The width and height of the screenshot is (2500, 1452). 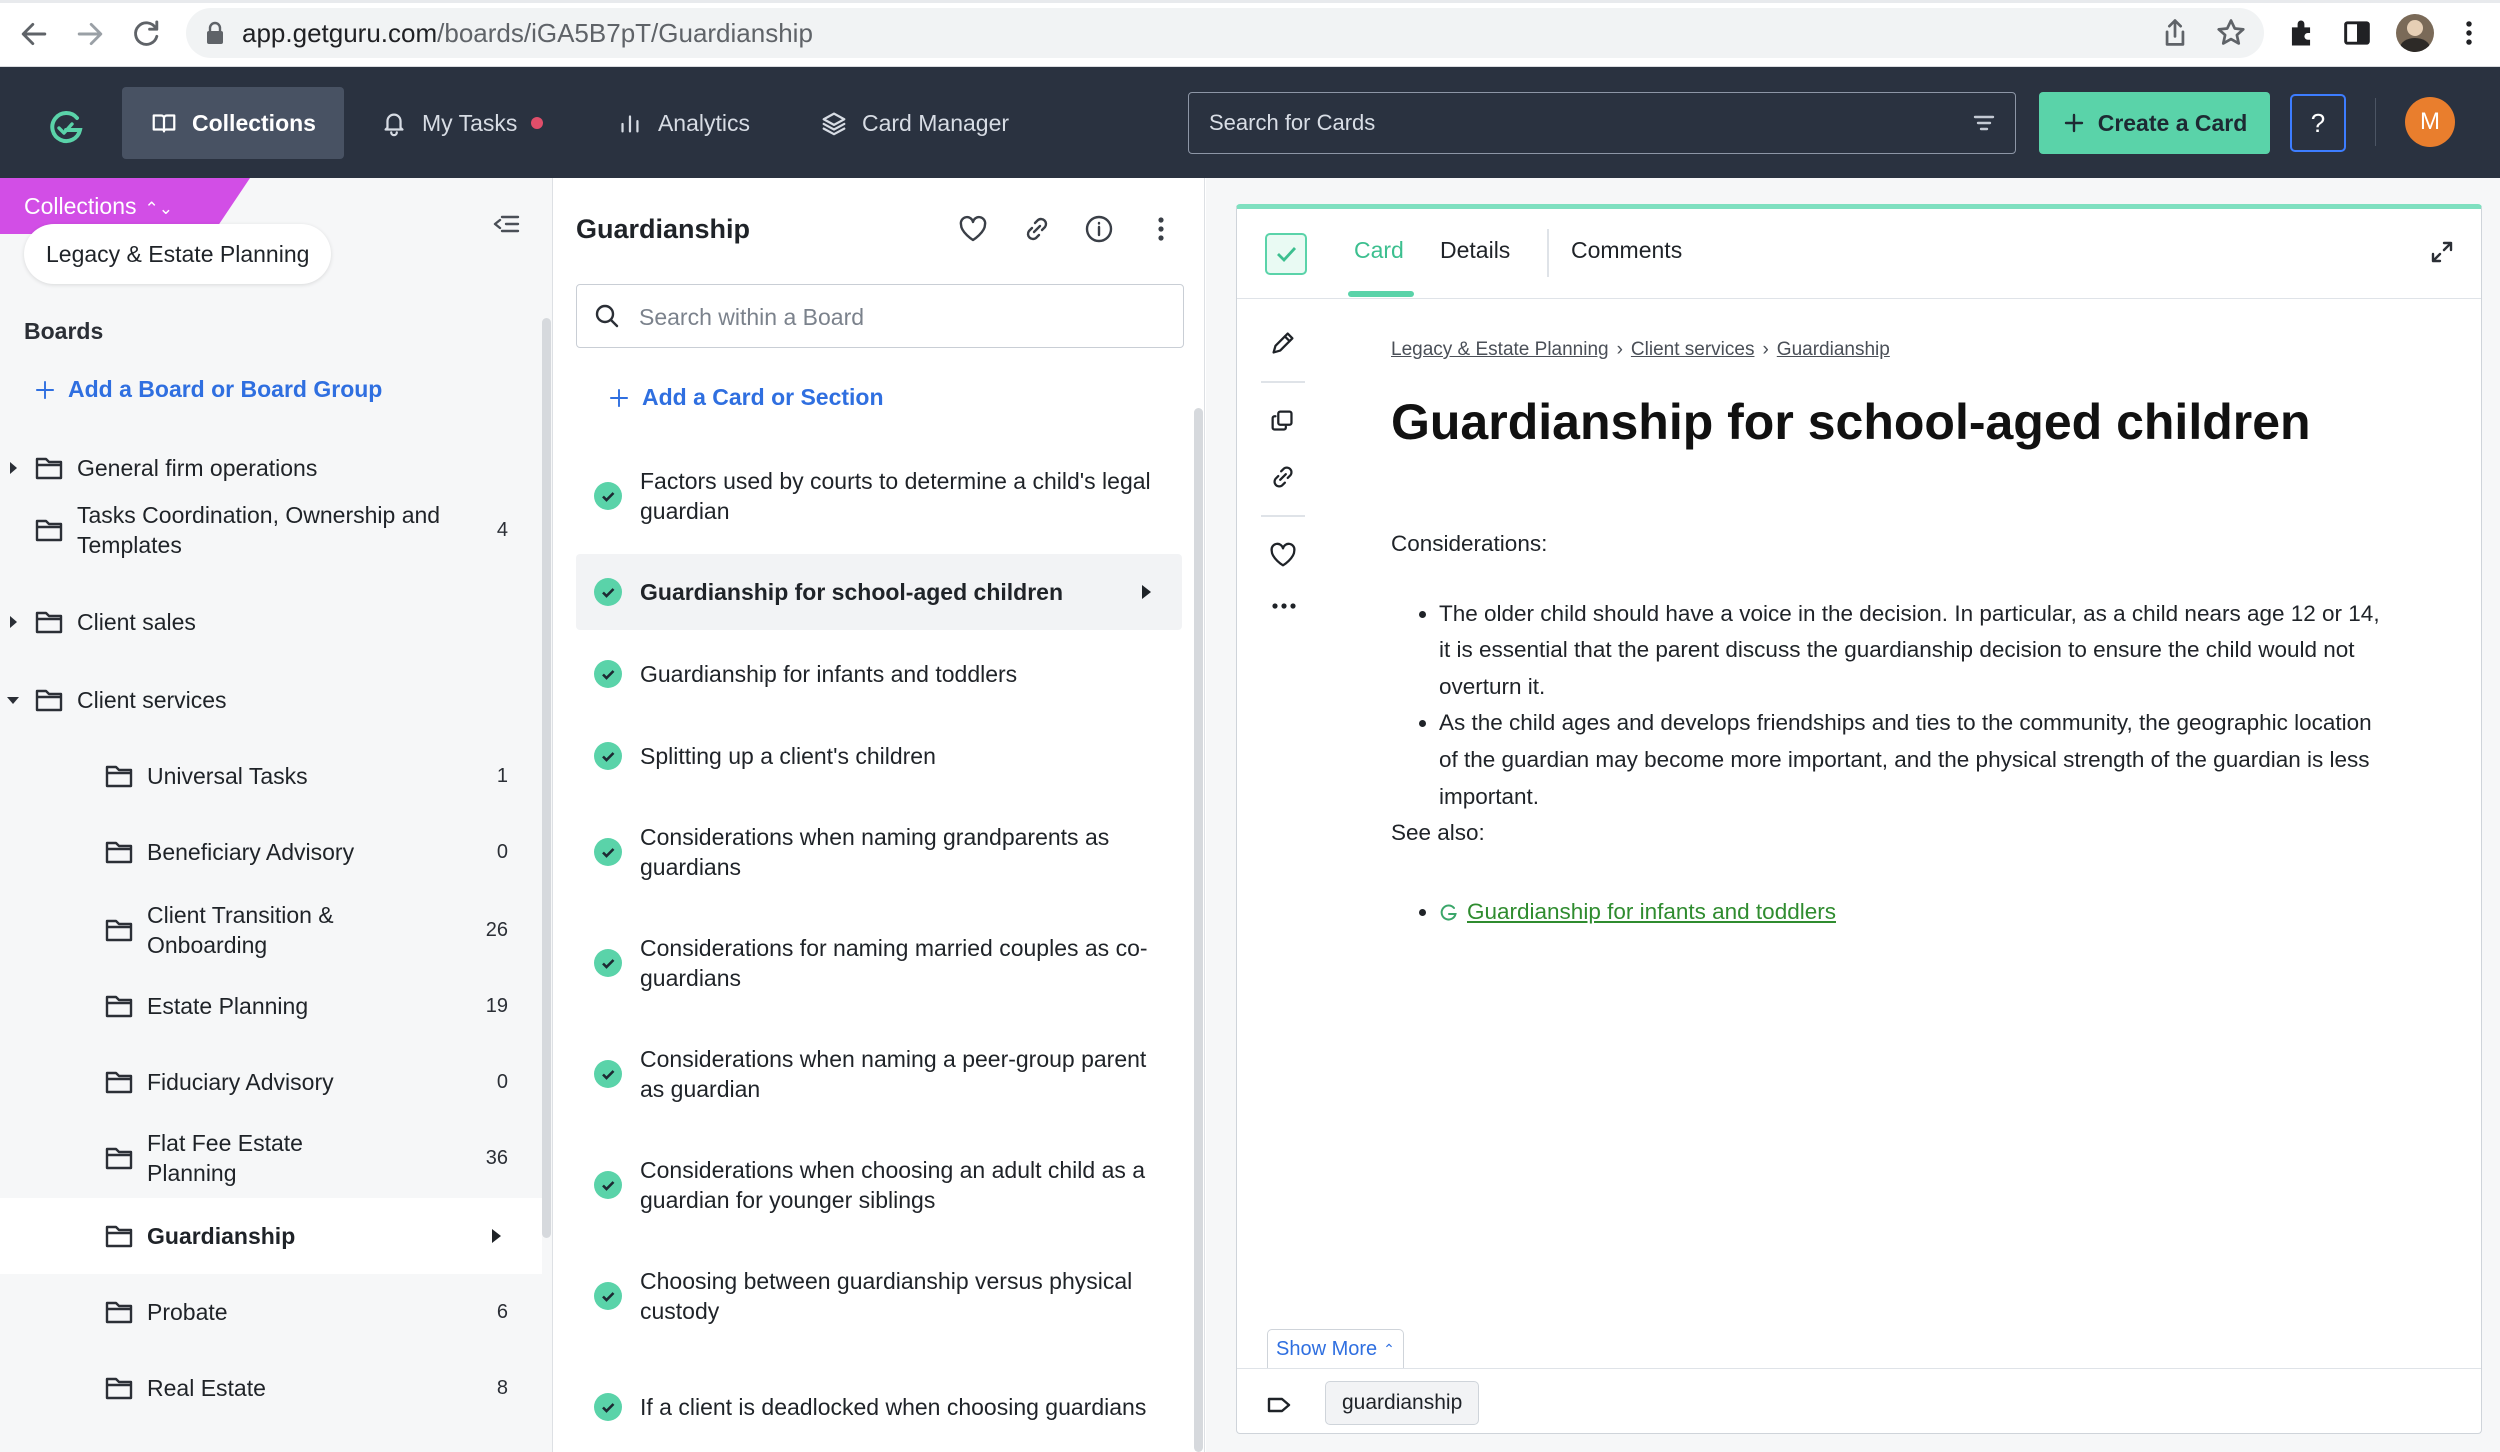 What do you see at coordinates (1283, 382) in the screenshot?
I see `side-toolbar-divider` at bounding box center [1283, 382].